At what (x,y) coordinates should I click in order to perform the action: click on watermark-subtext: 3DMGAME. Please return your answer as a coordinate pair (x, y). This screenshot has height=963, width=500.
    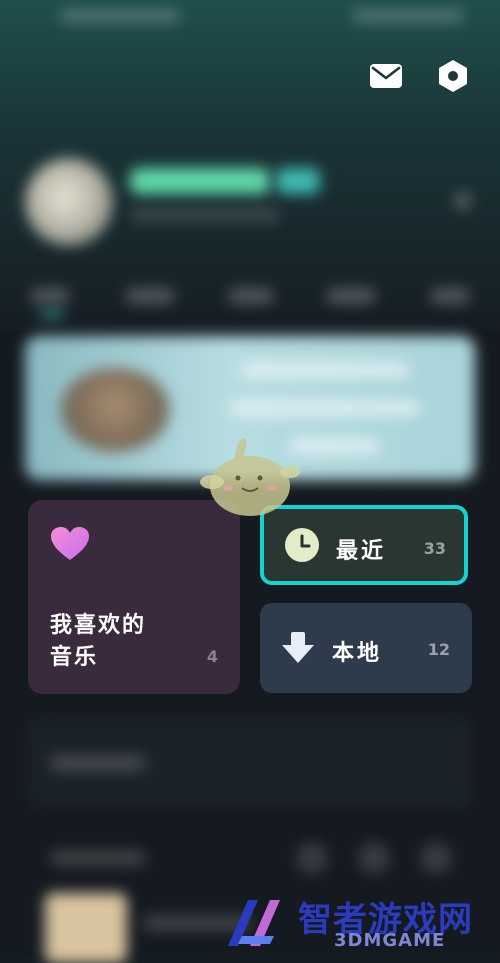
    Looking at the image, I should click on (390, 940).